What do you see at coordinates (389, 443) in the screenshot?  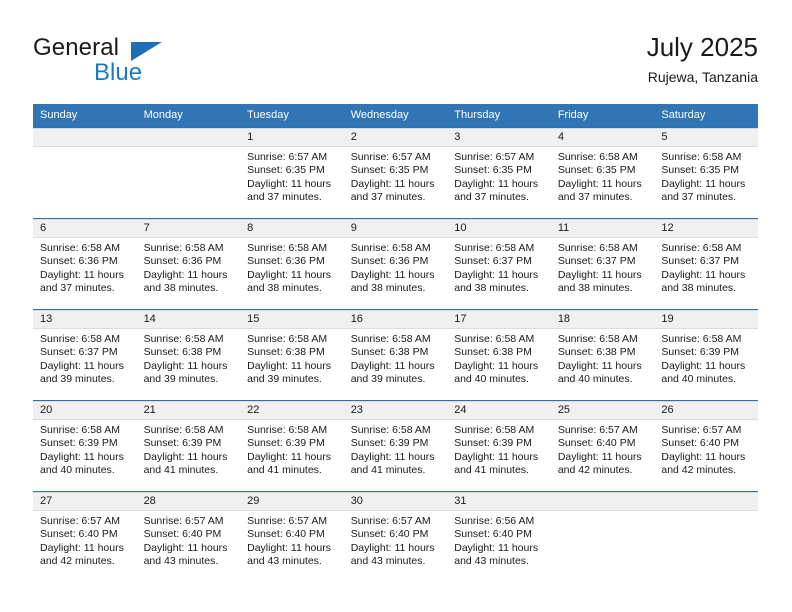 I see `sunset-text: Sunset: 6:39 PM` at bounding box center [389, 443].